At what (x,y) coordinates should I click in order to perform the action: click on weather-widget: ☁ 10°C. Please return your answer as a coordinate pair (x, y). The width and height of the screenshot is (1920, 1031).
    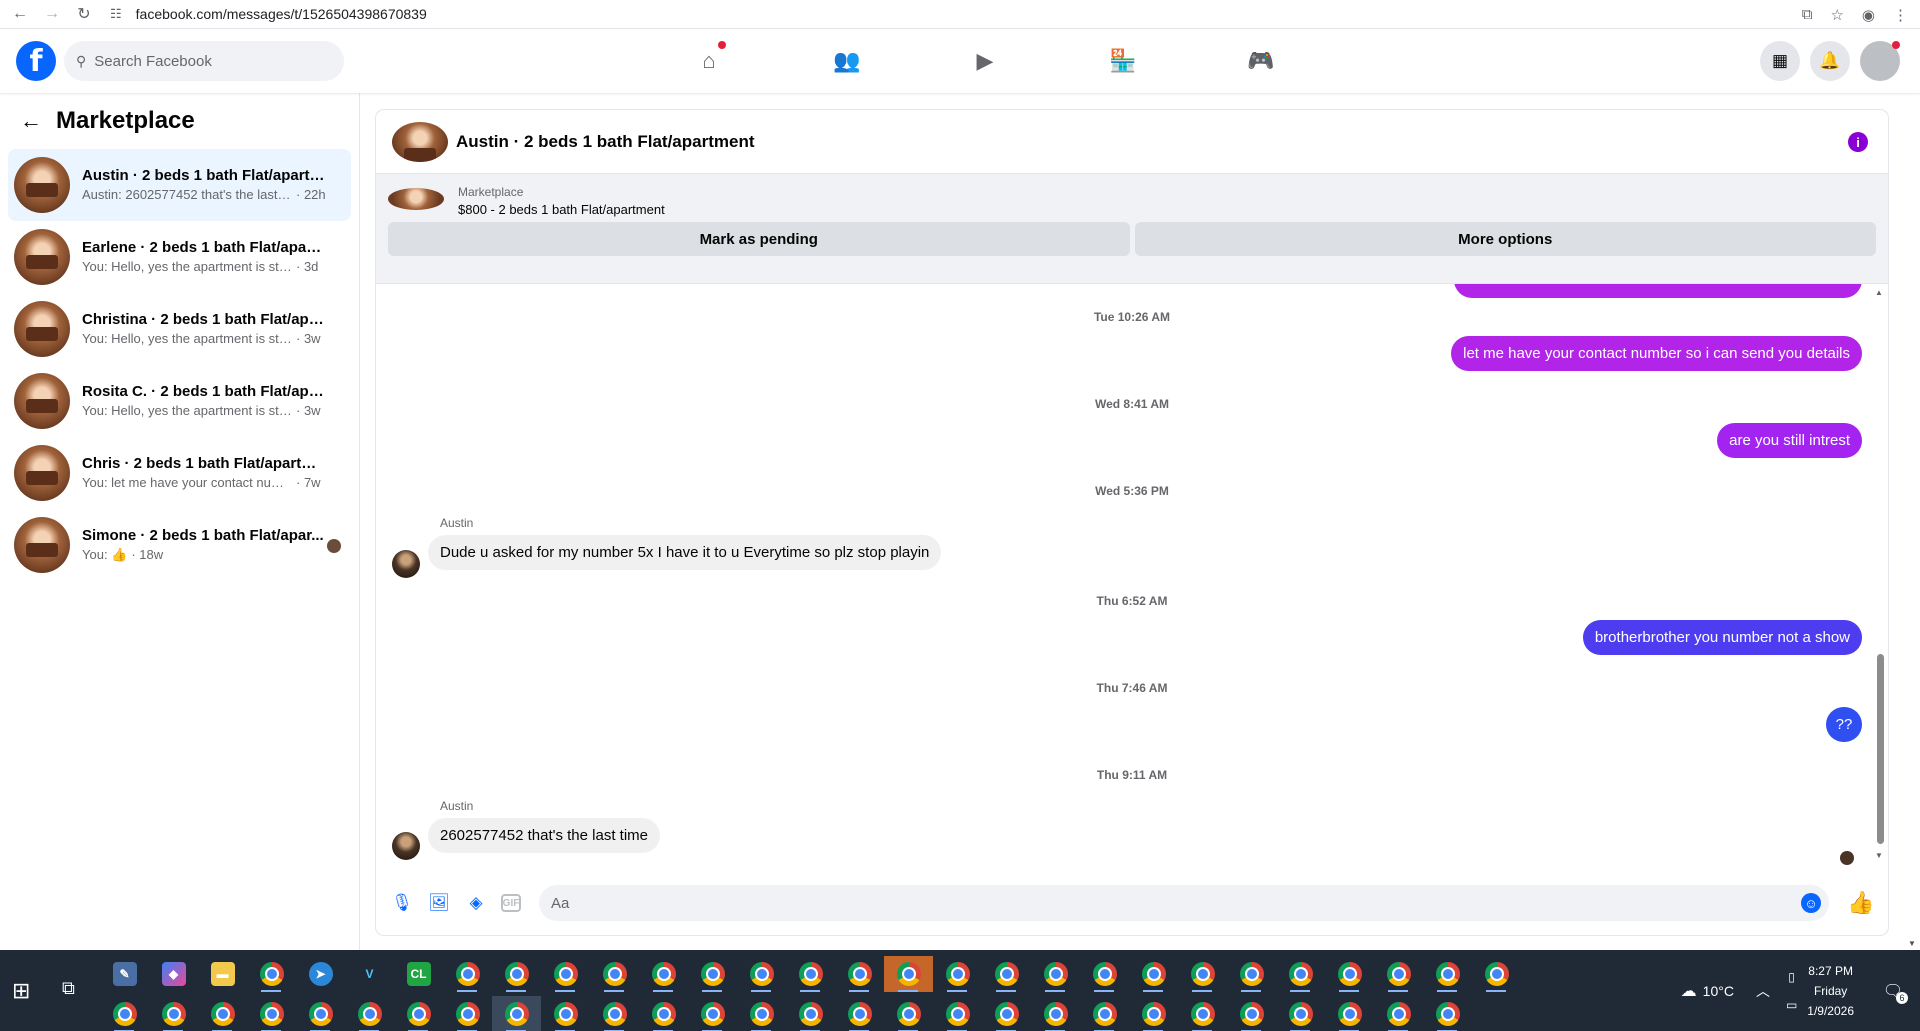
    Looking at the image, I should click on (1707, 991).